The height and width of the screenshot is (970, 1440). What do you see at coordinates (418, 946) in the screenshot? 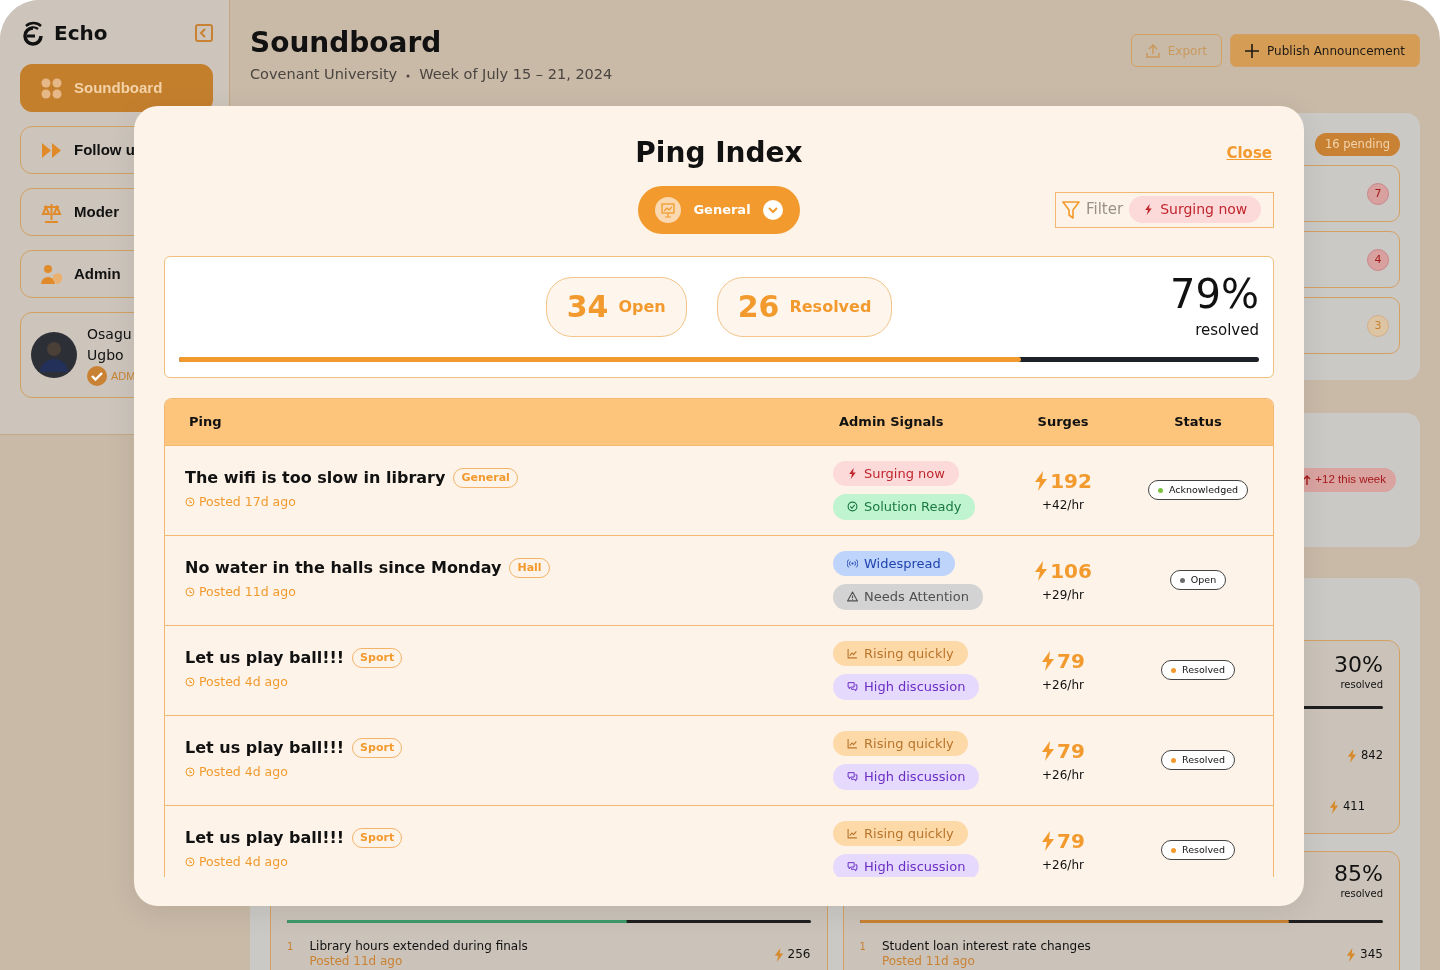
I see `item-title: Library hours extended during finals` at bounding box center [418, 946].